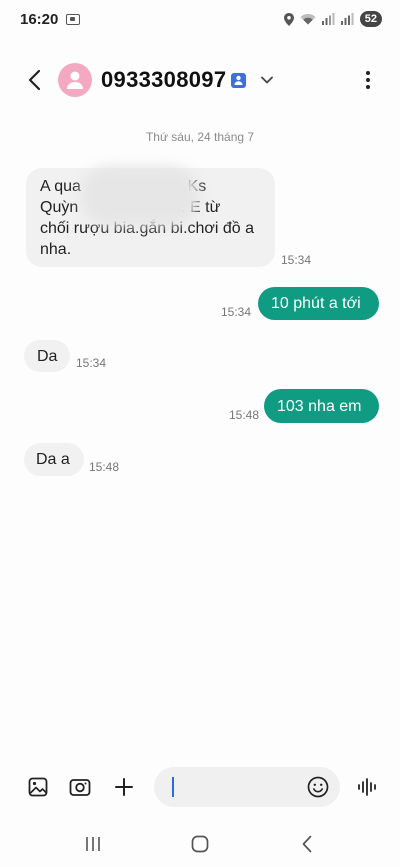  I want to click on camera-icon, so click(80, 787).